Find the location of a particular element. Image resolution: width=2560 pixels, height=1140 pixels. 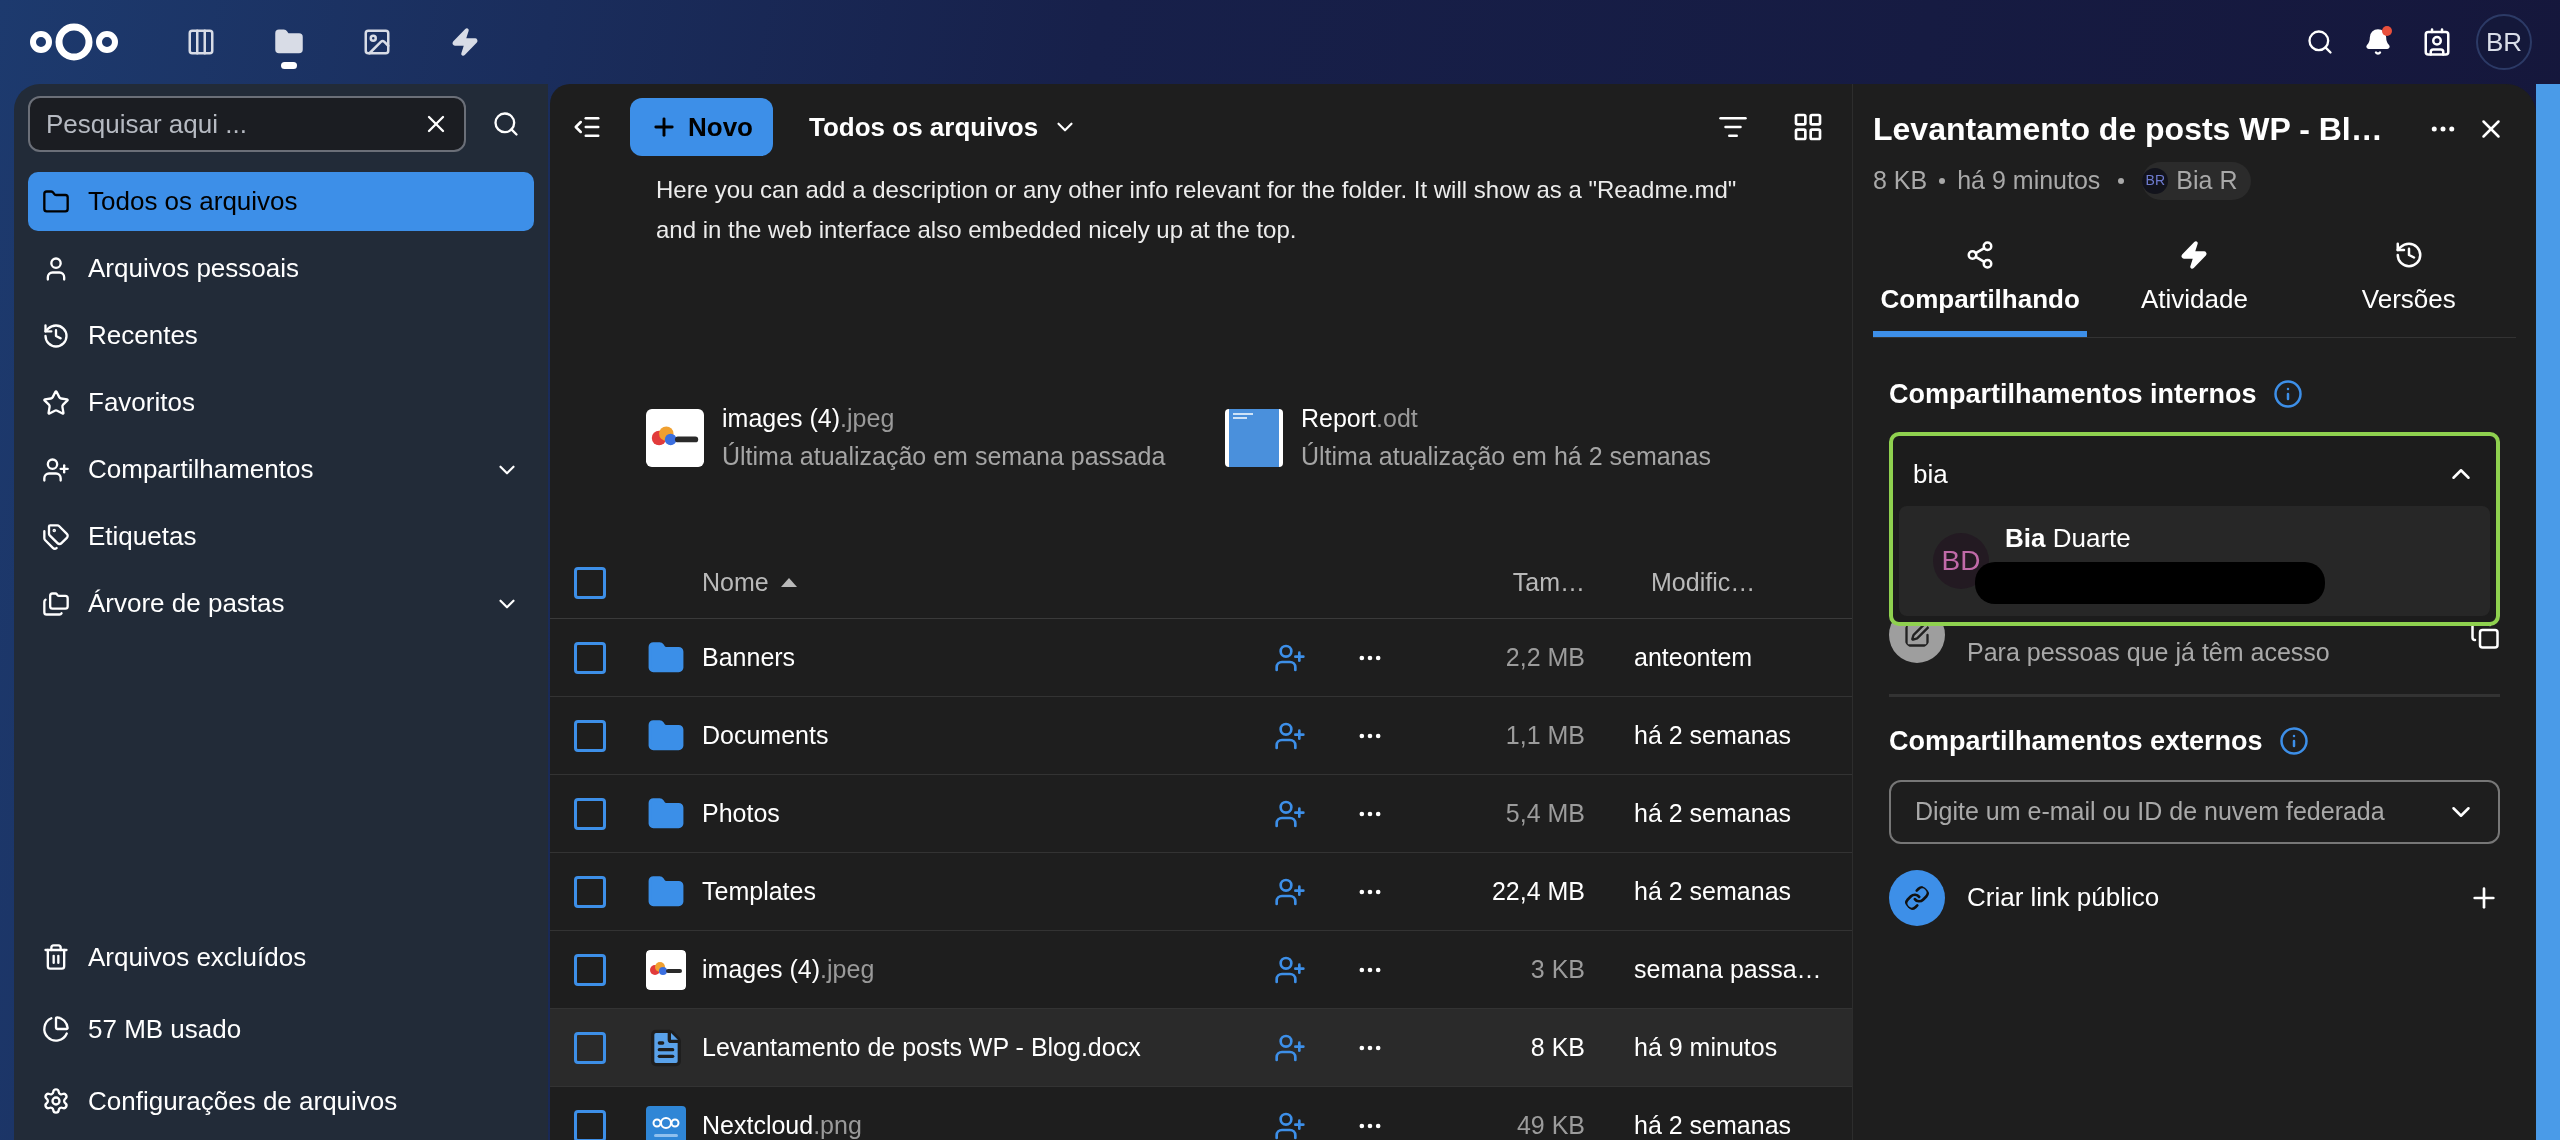

file-name: Templates is located at coordinates (972, 891).